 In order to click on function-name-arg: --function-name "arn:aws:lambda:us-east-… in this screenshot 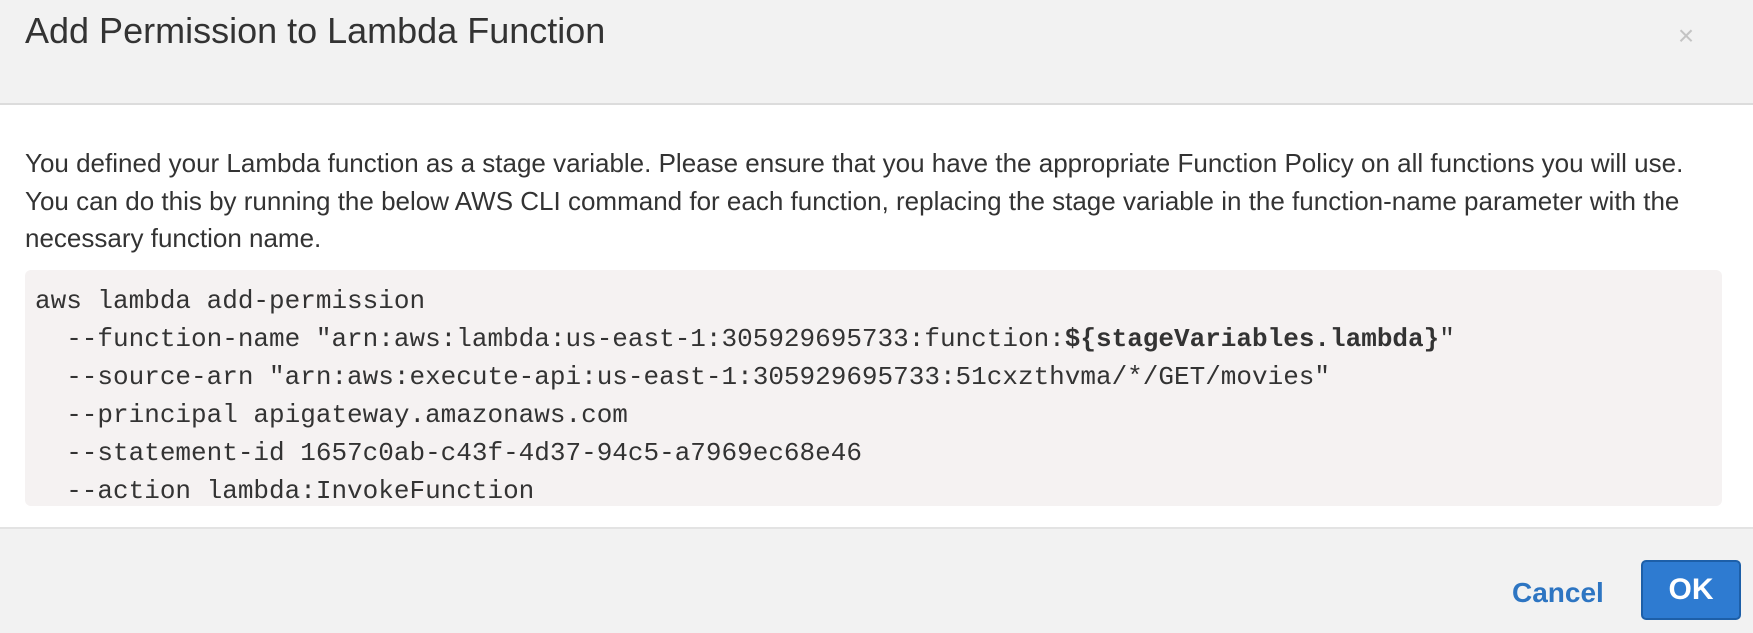, I will do `click(550, 339)`.